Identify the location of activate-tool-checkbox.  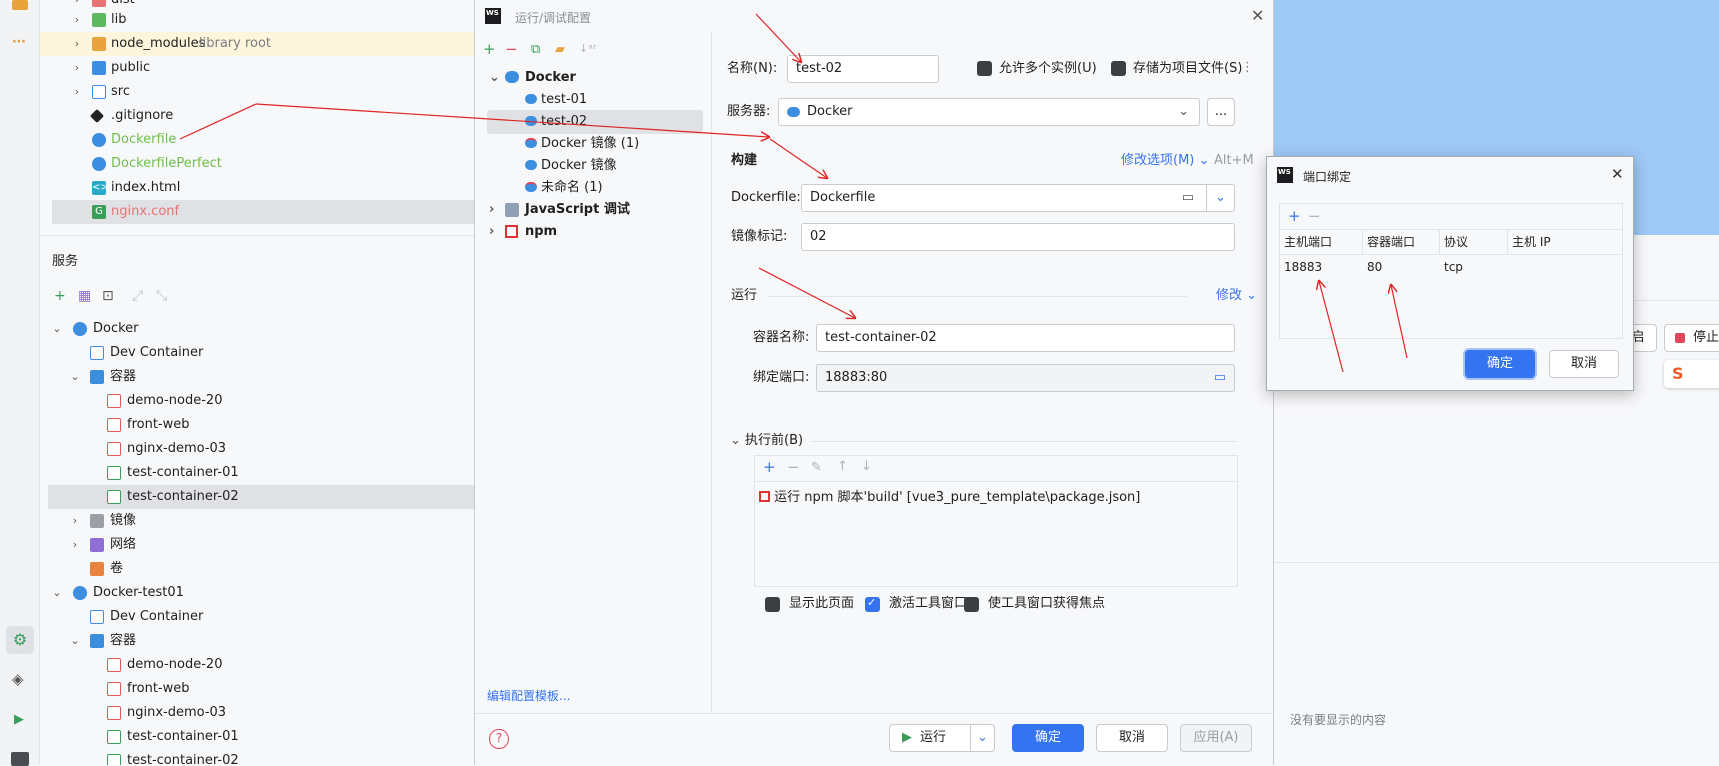
(872, 604).